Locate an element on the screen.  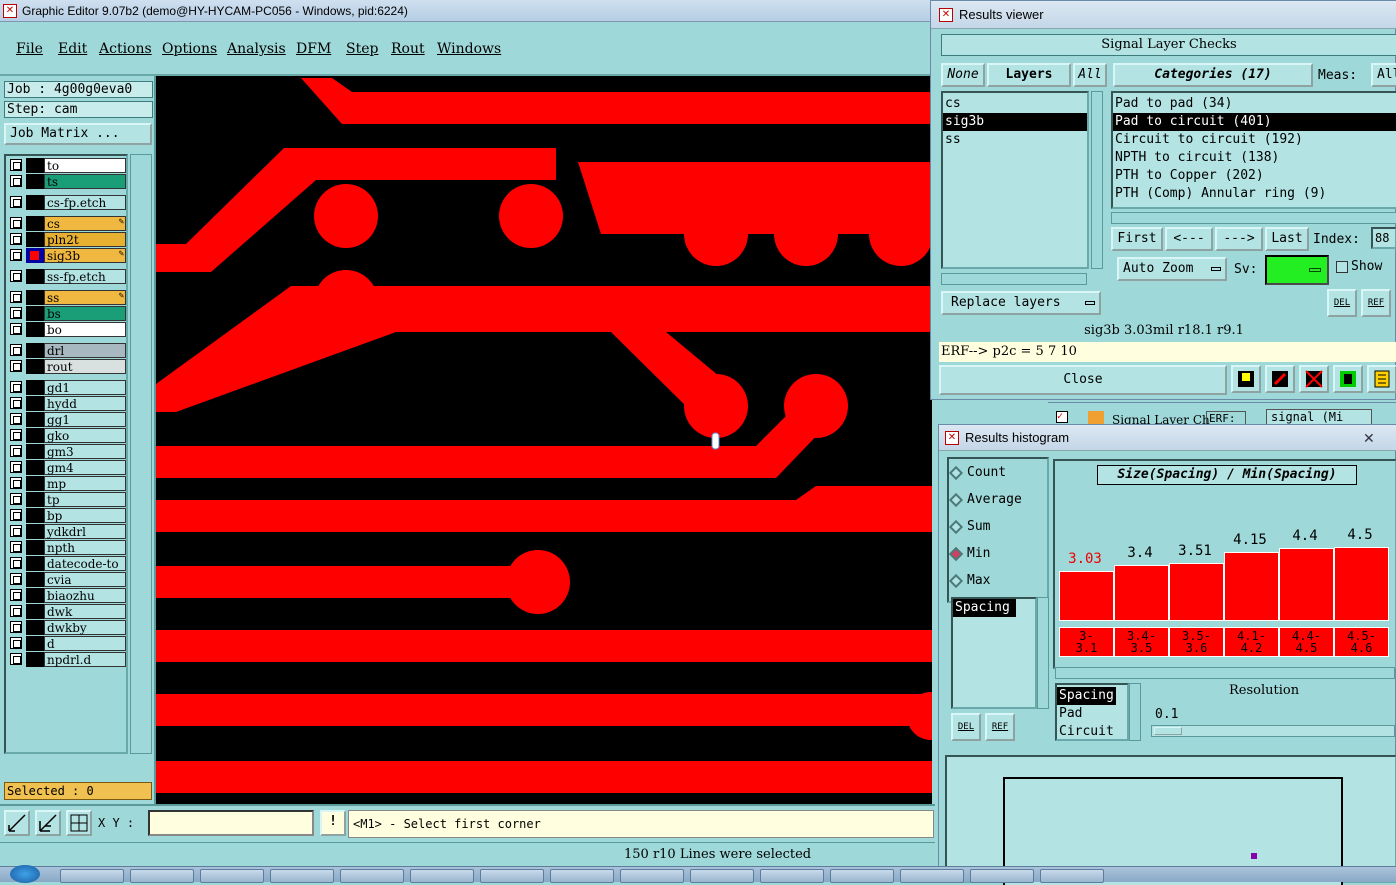
attribute-list-left: Spacing is located at coordinates (994, 653).